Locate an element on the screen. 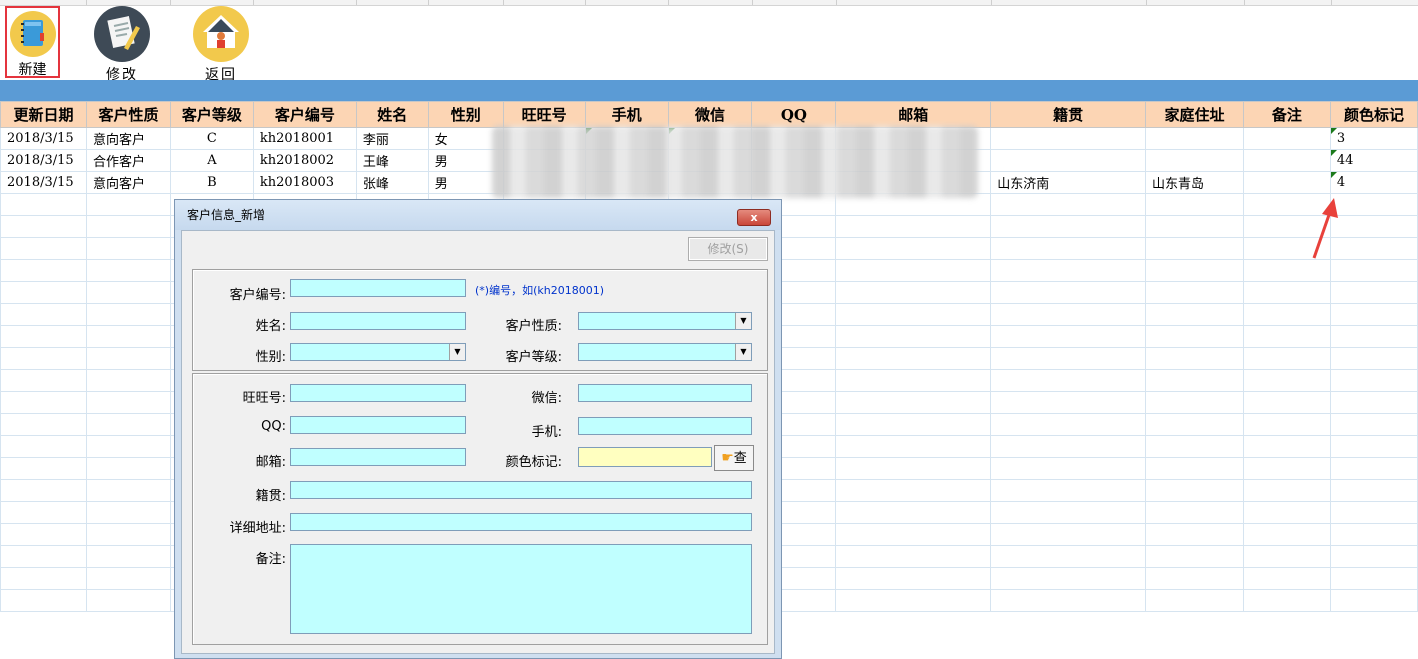 The width and height of the screenshot is (1418, 659). cell-name: 张峰 is located at coordinates (392, 182).